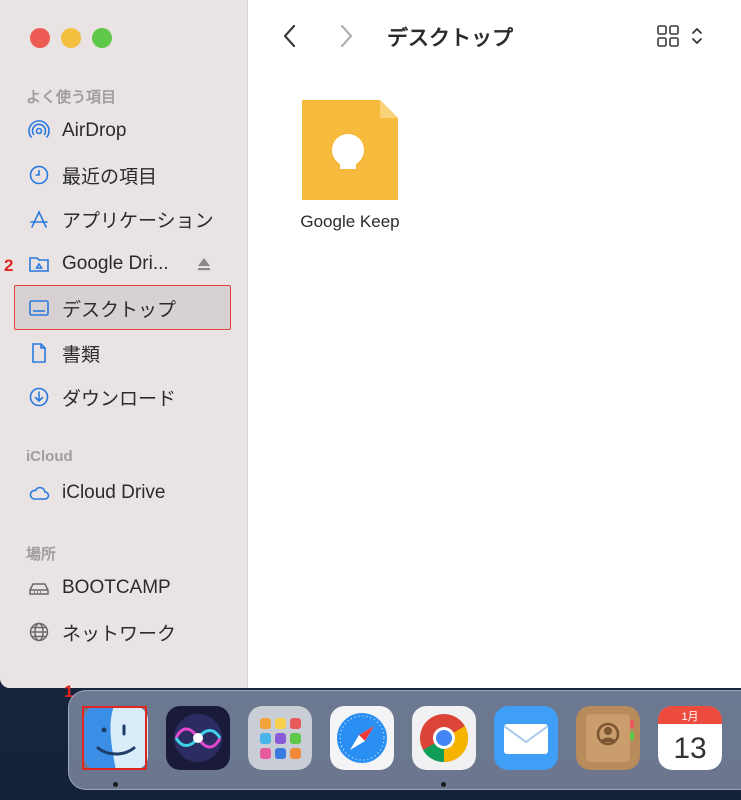  I want to click on running-indicator-finder, so click(115, 784).